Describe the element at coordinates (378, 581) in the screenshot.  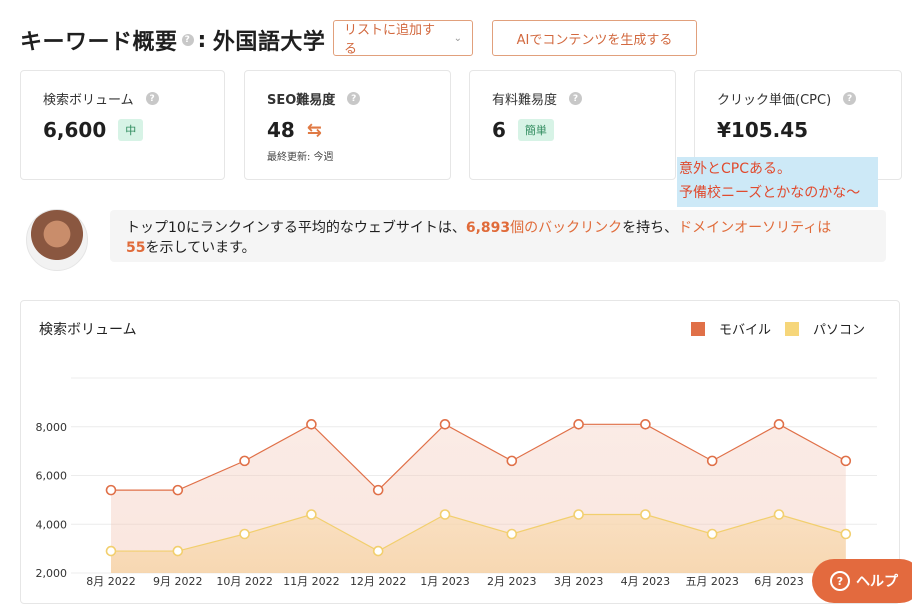
I see `x-tick-label: 12月 2022` at that location.